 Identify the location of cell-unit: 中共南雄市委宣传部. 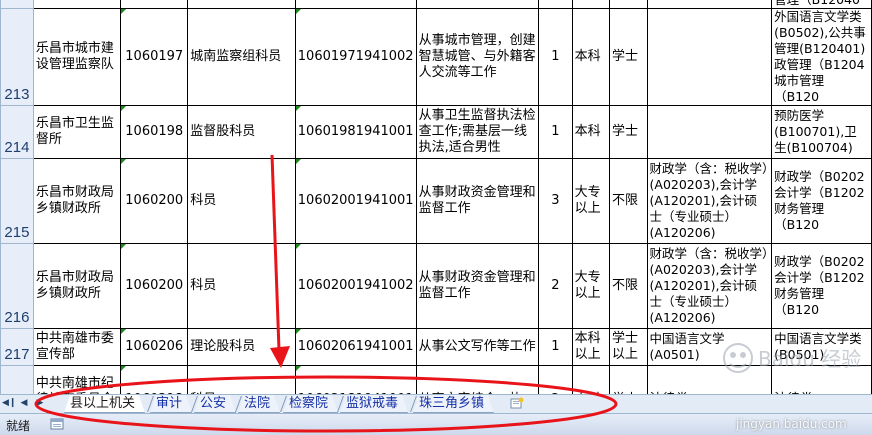
(77, 347).